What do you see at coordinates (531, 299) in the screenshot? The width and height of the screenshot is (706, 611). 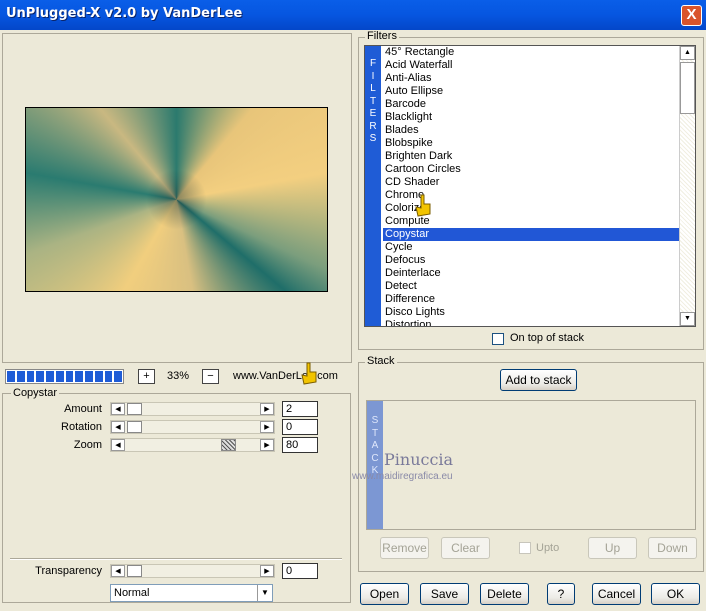 I see `filter-item: Difference` at bounding box center [531, 299].